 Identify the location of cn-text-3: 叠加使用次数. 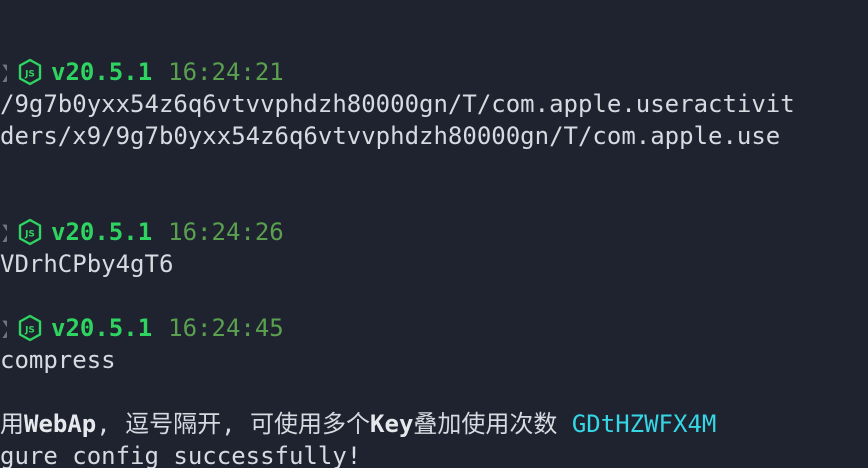
(492, 424).